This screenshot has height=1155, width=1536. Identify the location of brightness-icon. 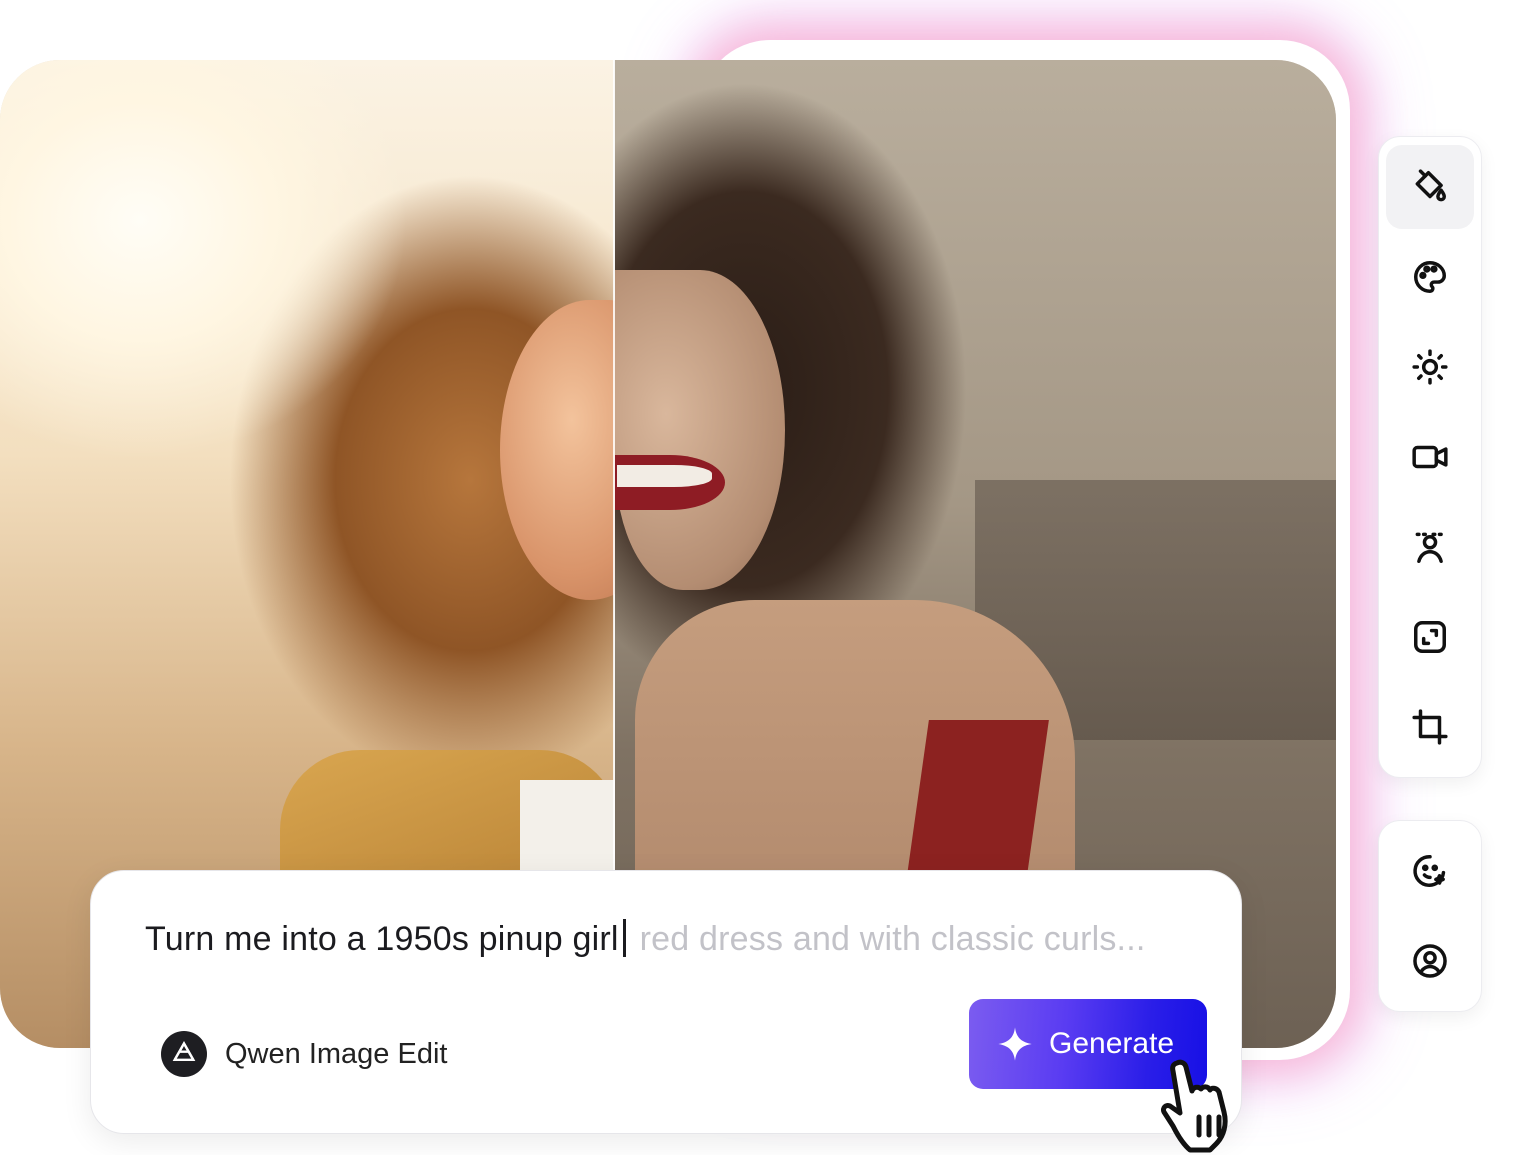
(1430, 367).